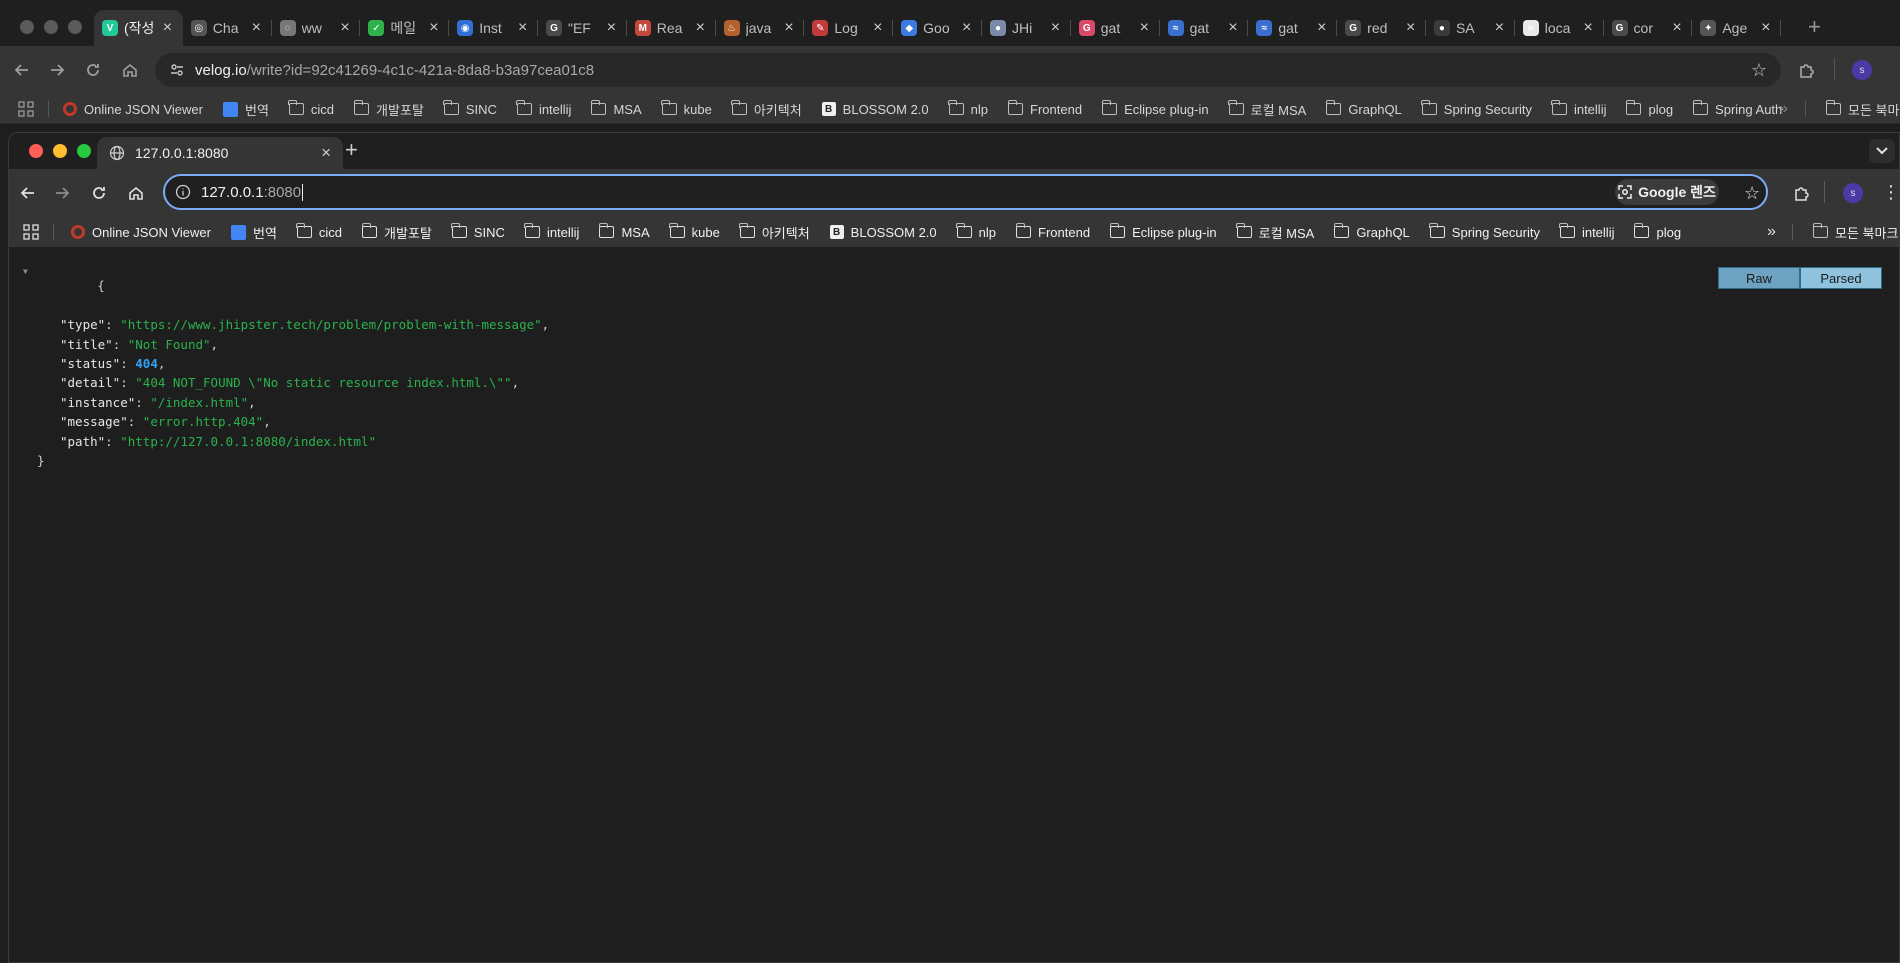 The image size is (1900, 963). What do you see at coordinates (1862, 70) in the screenshot?
I see `outer-profile-avatar: s` at bounding box center [1862, 70].